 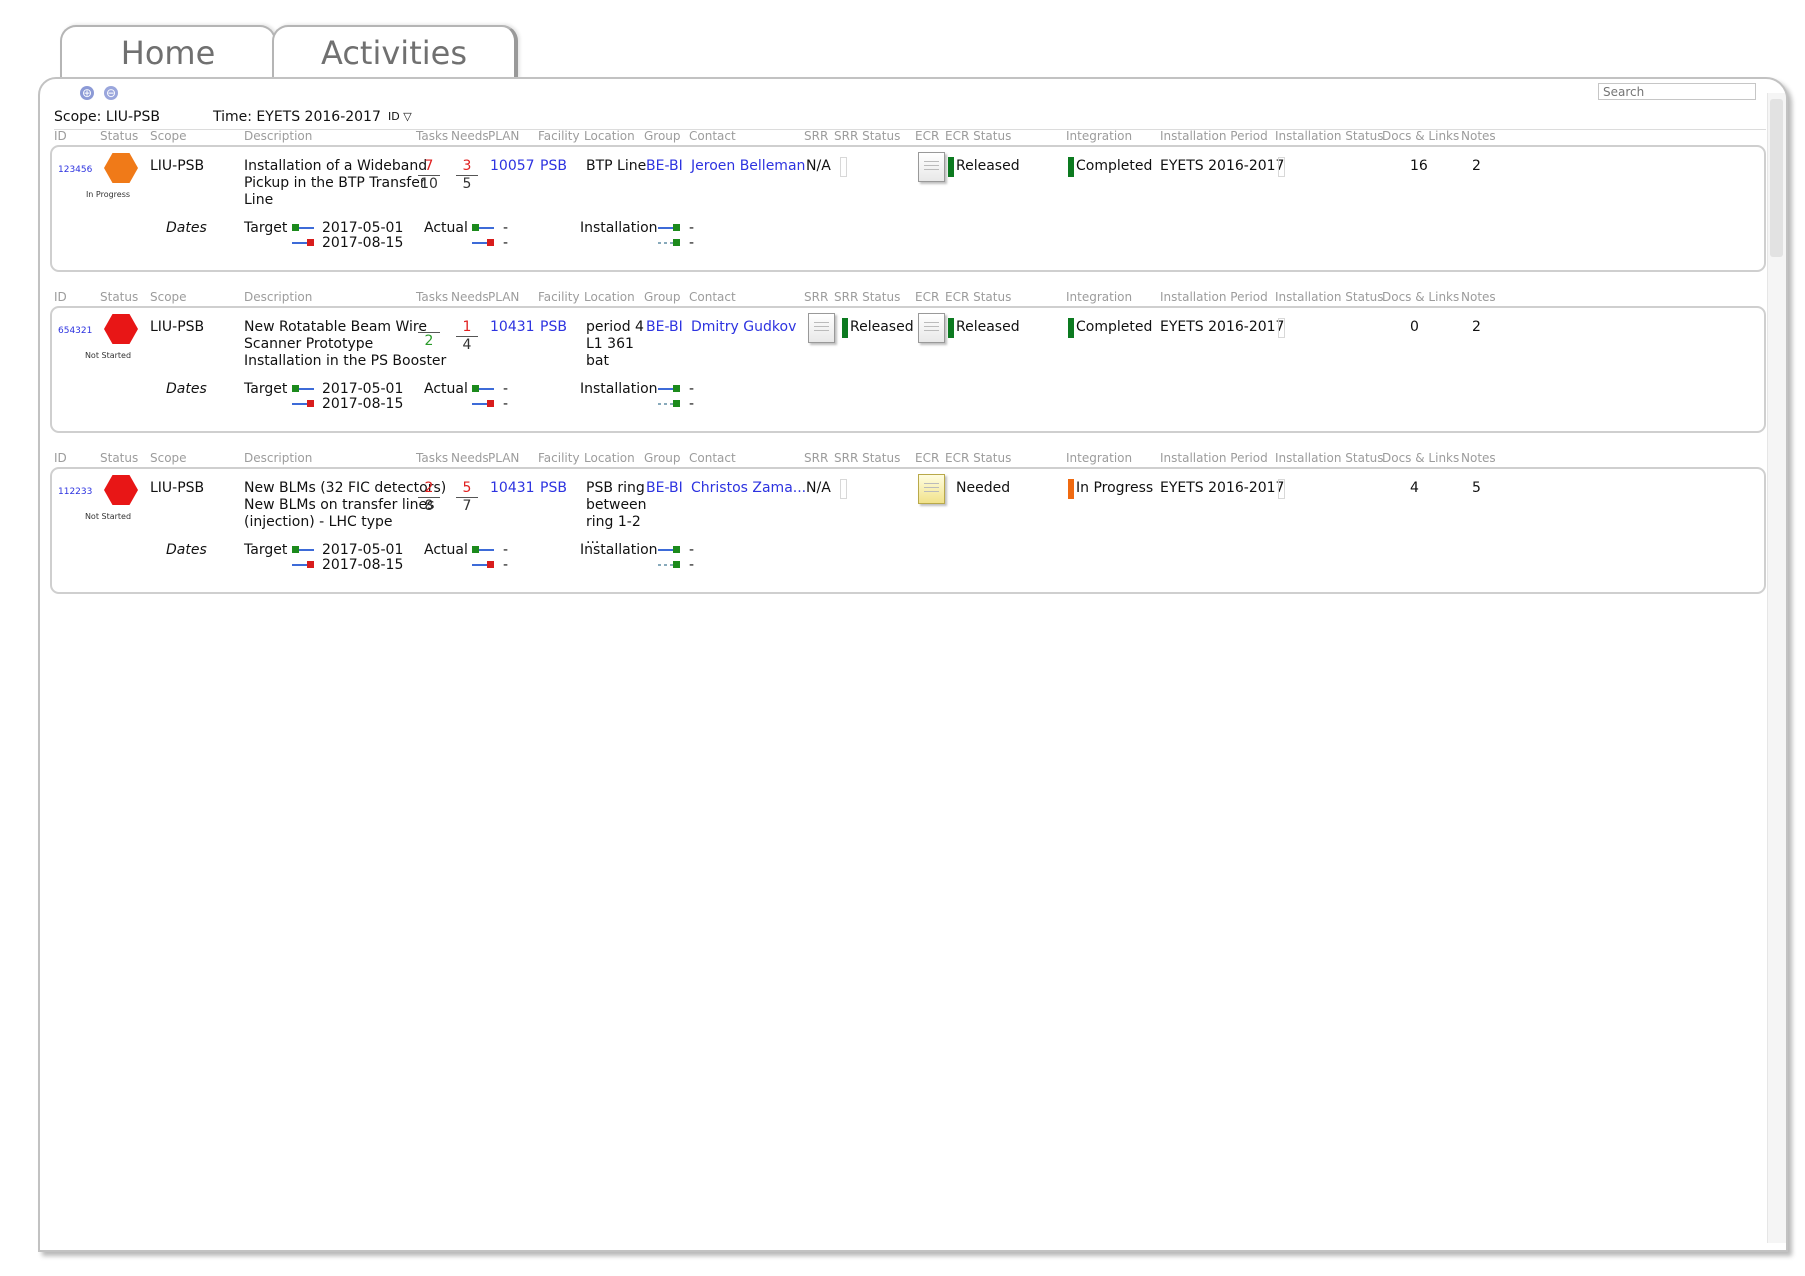 I want to click on contact-link: Dmitry Gudkov, so click(x=743, y=327).